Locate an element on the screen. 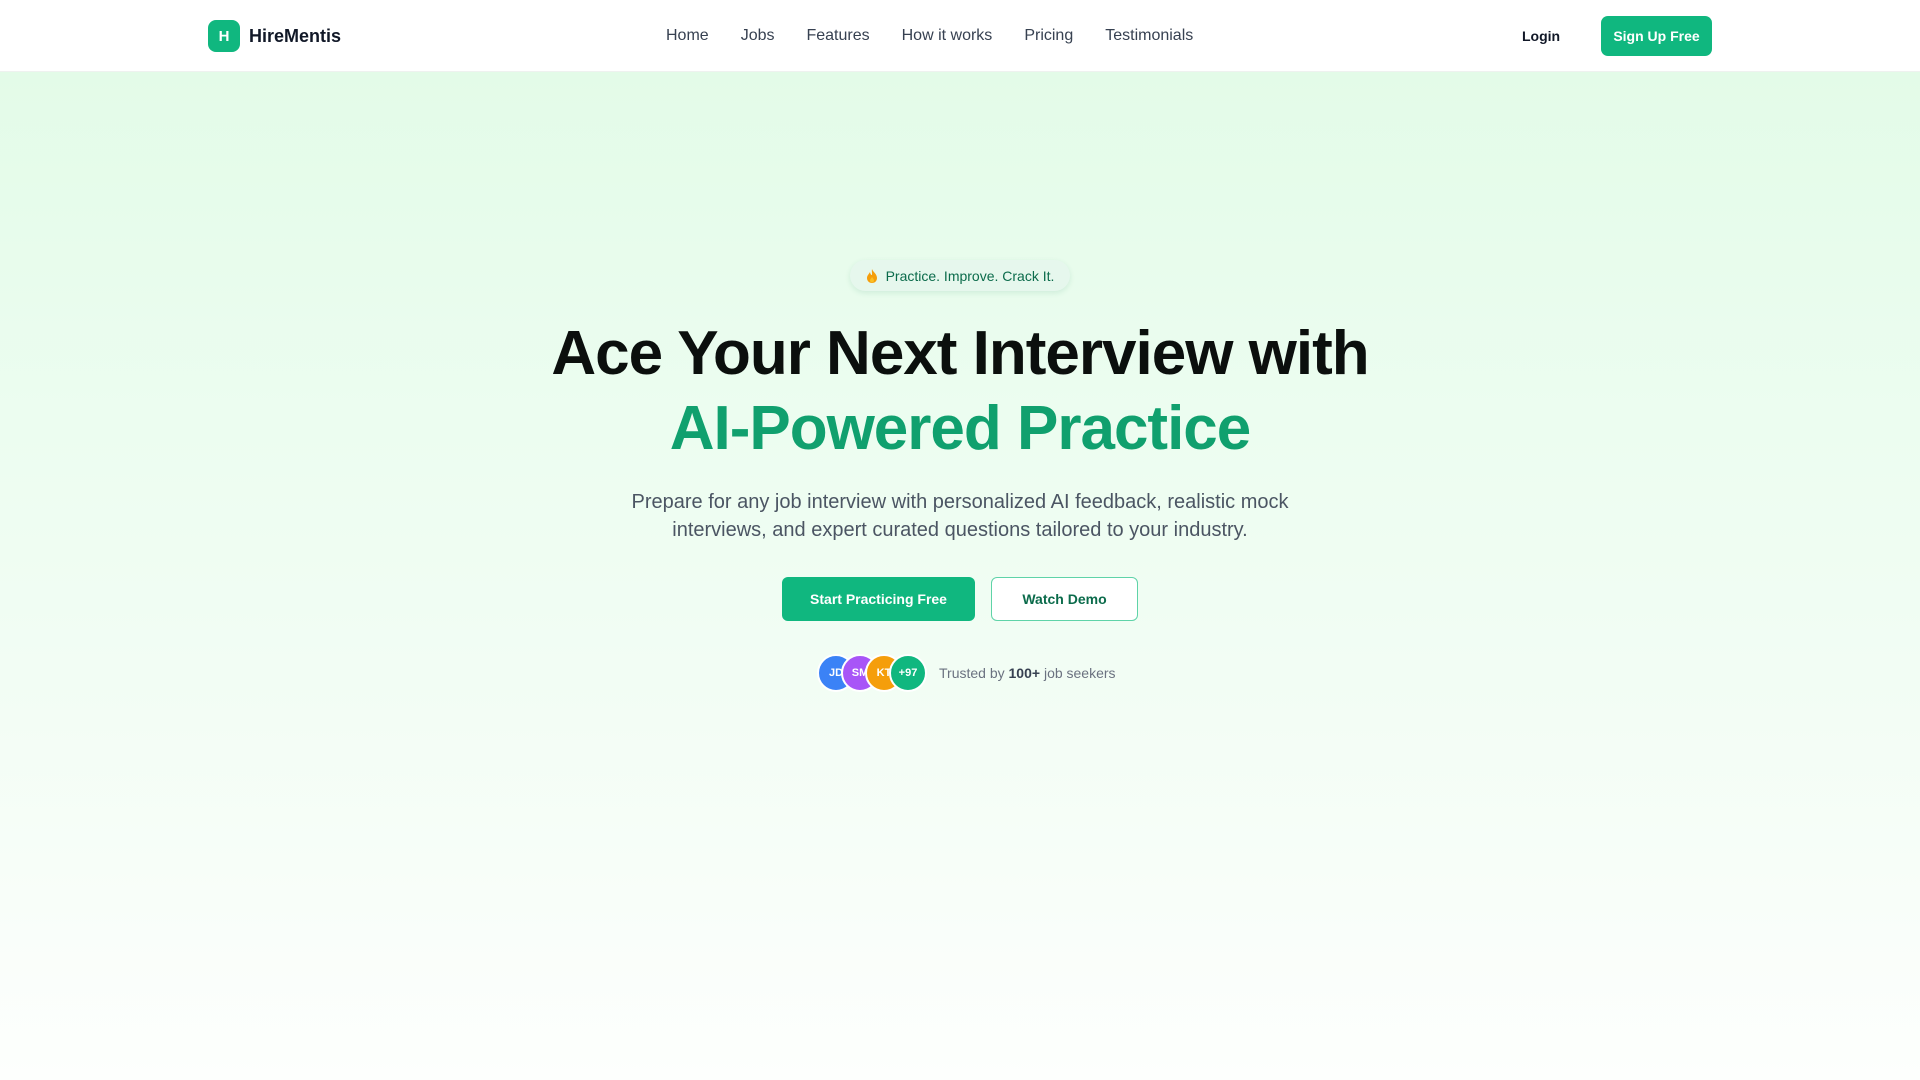 This screenshot has width=1920, height=1080. start-practicing-button: Start Practicing Free is located at coordinates (878, 599).